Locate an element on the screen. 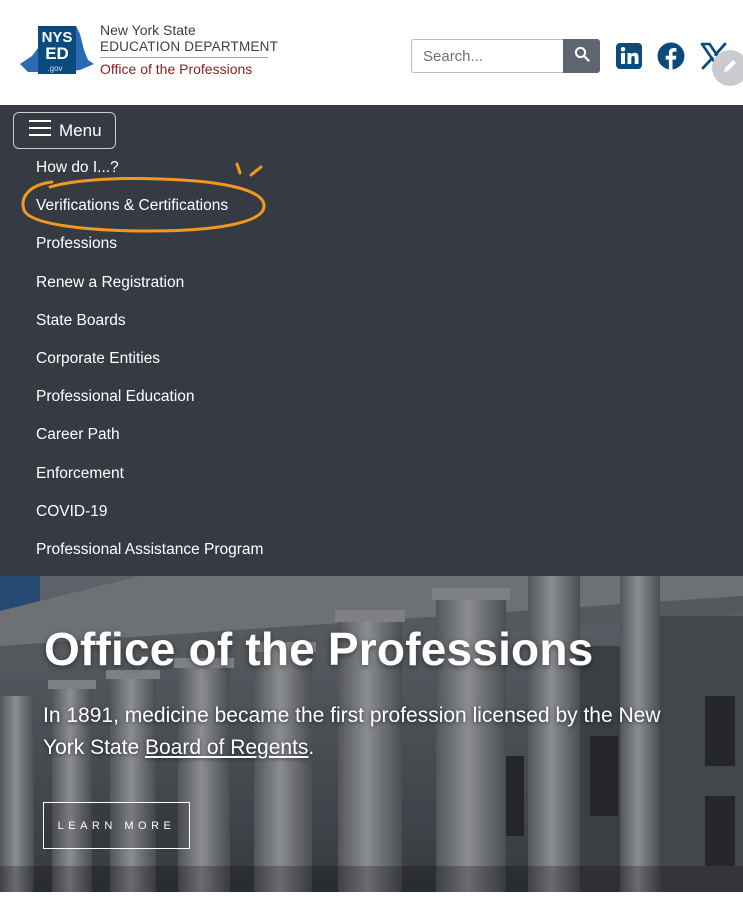 Image resolution: width=743 pixels, height=897 pixels. search-button is located at coordinates (581, 56).